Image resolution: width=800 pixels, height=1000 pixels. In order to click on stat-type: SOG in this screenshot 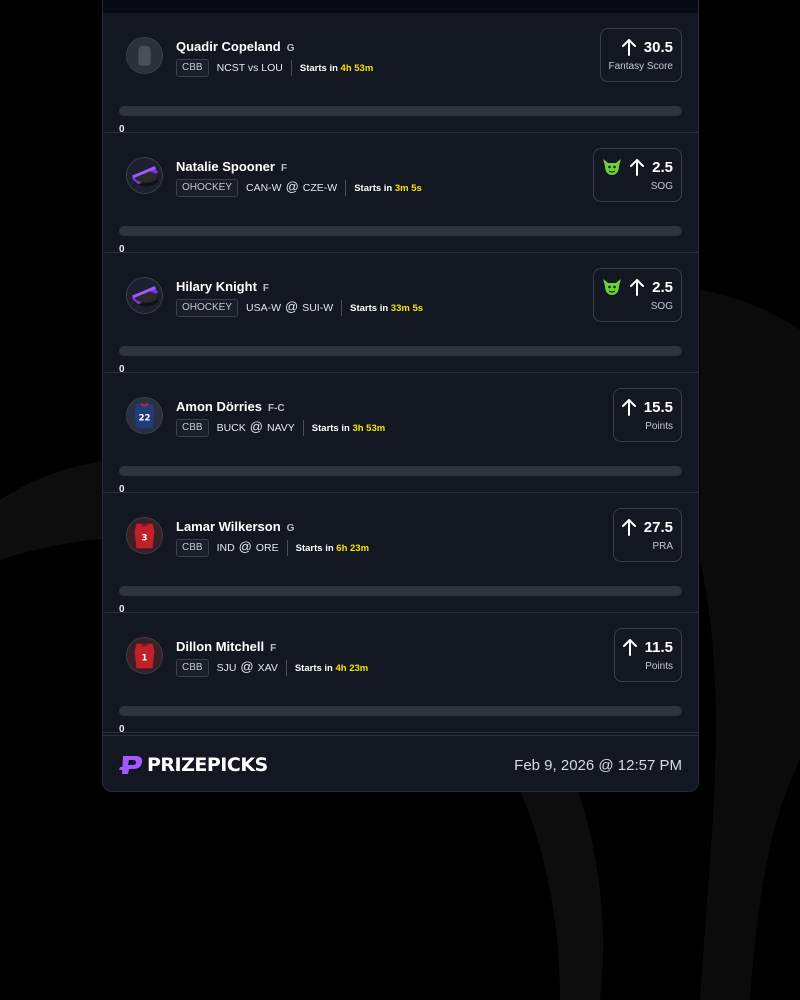, I will do `click(661, 186)`.